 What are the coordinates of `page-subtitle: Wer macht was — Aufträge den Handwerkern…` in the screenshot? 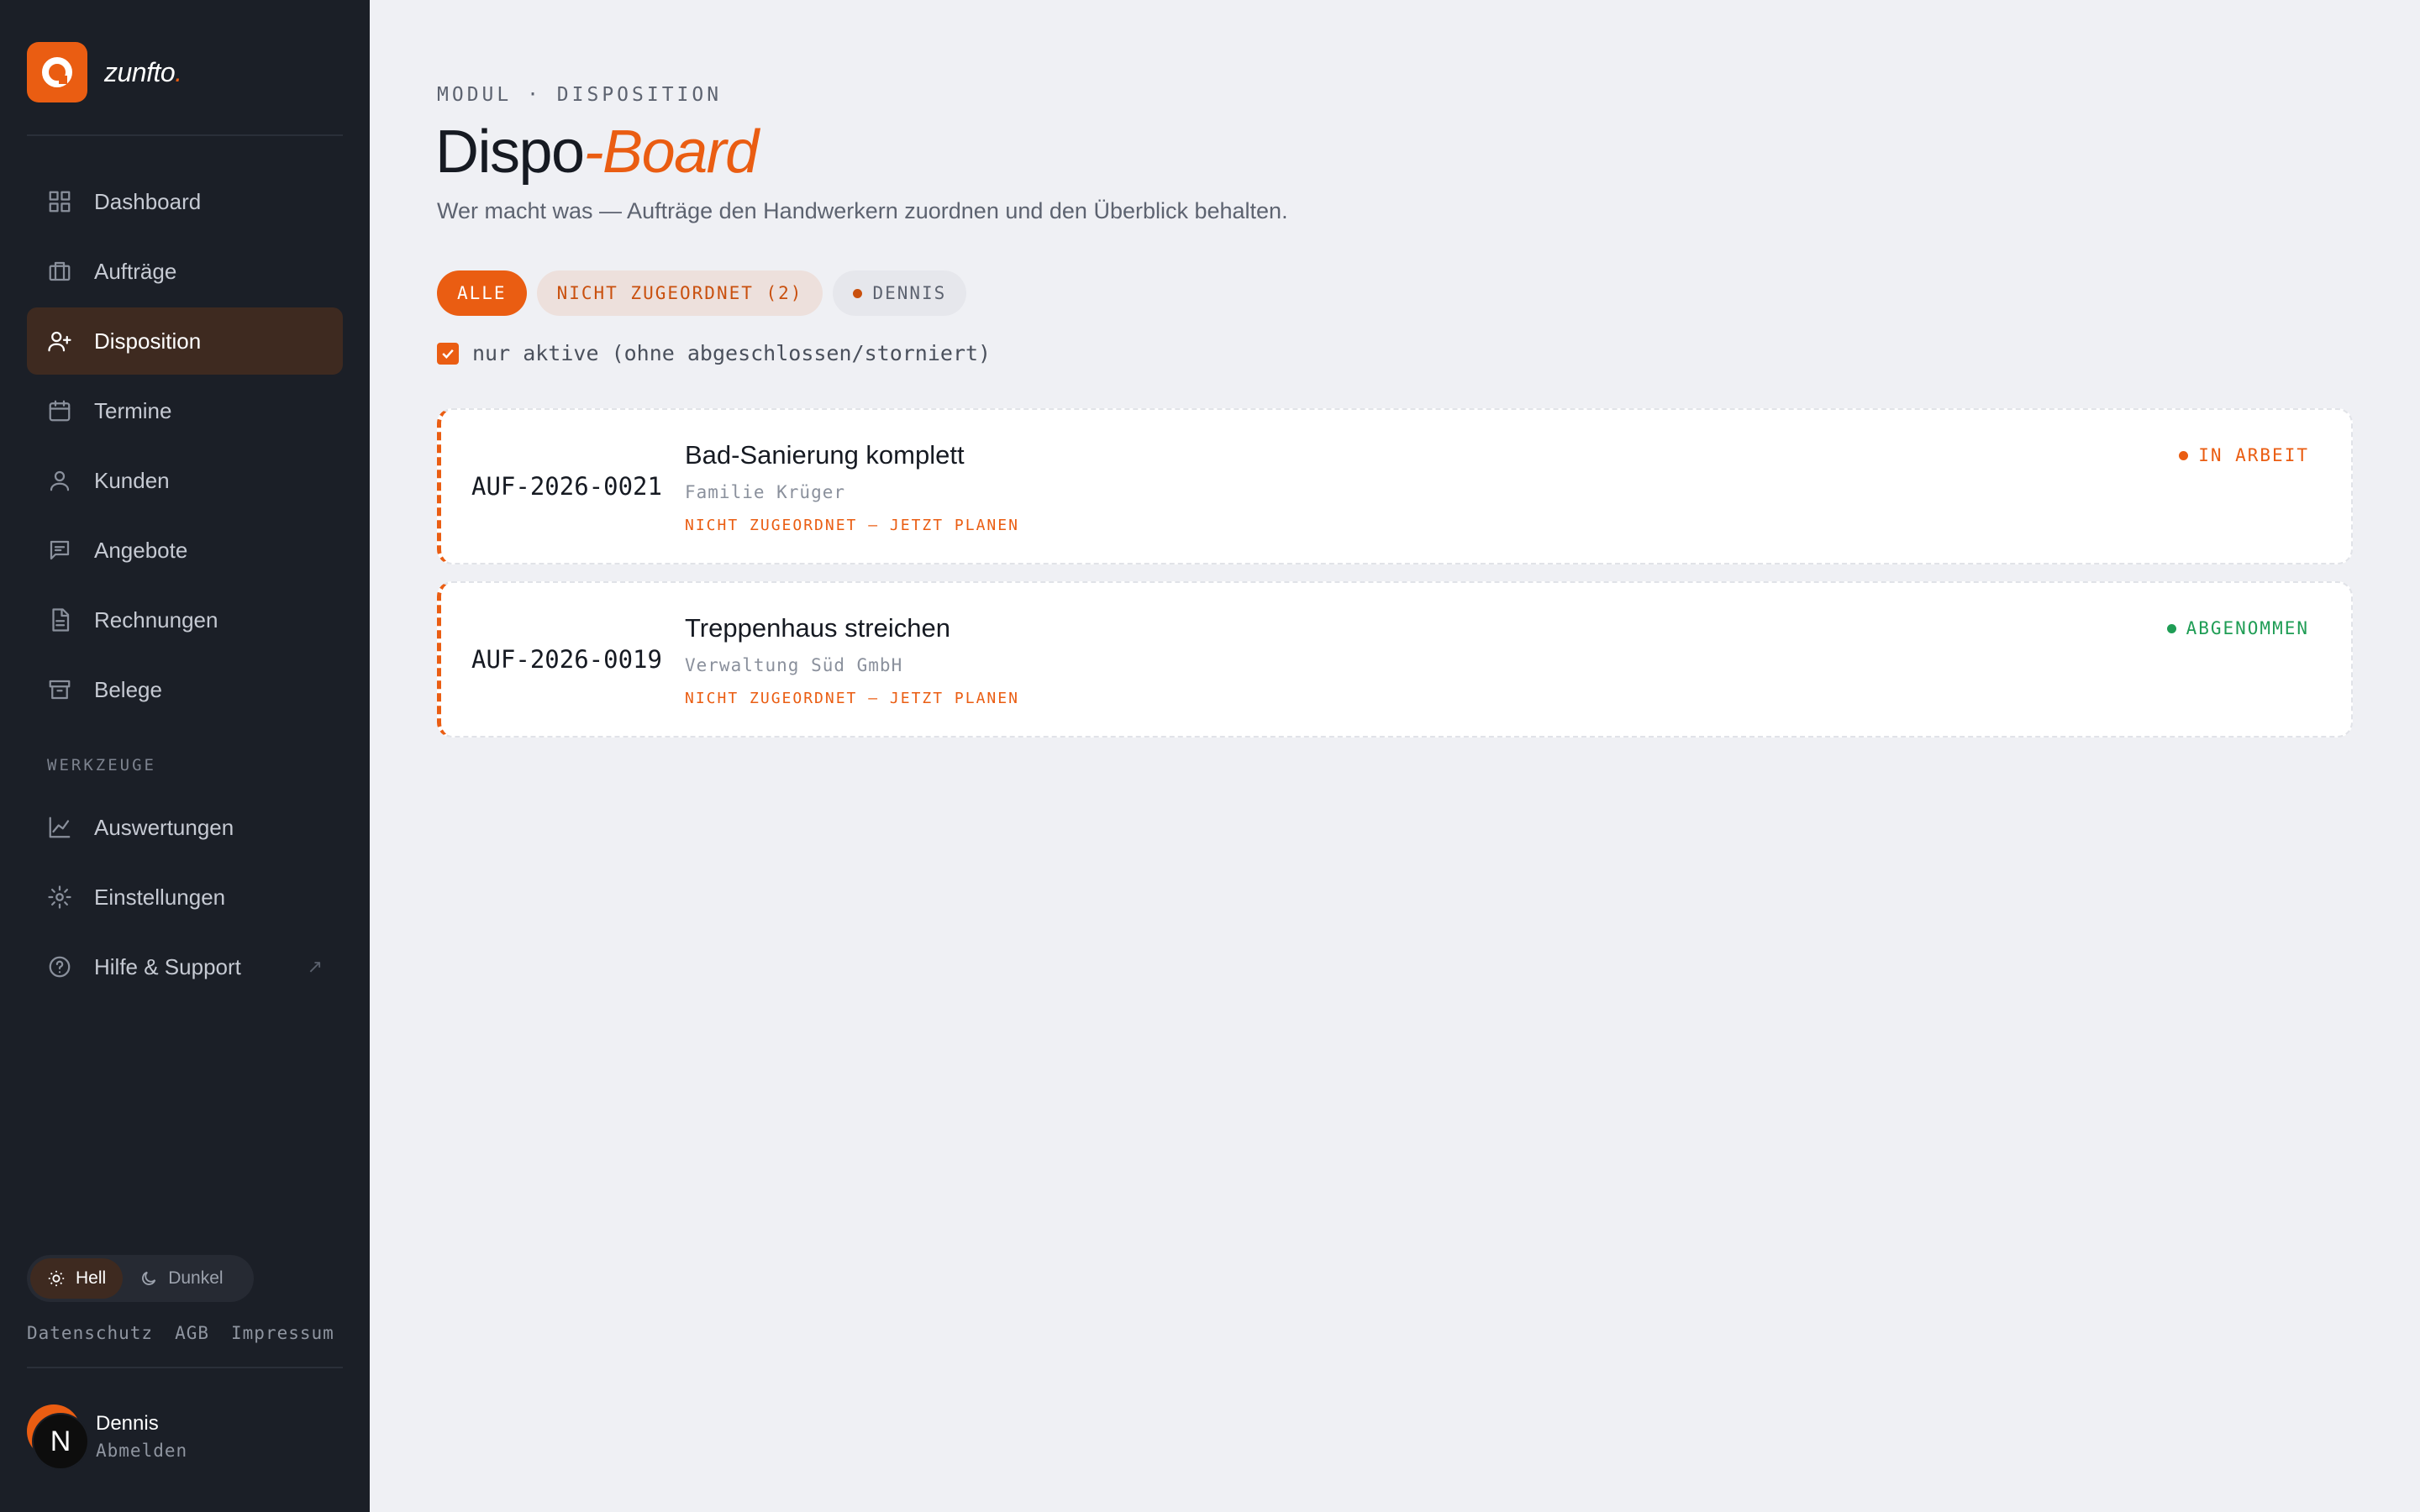 It's located at (863, 210).